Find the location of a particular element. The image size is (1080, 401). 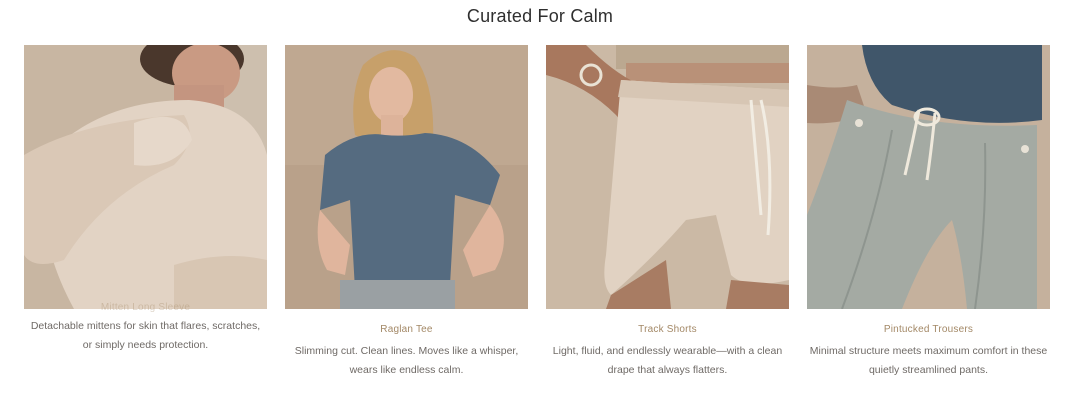

product-name: Mitten Long Sleeve is located at coordinates (145, 308).